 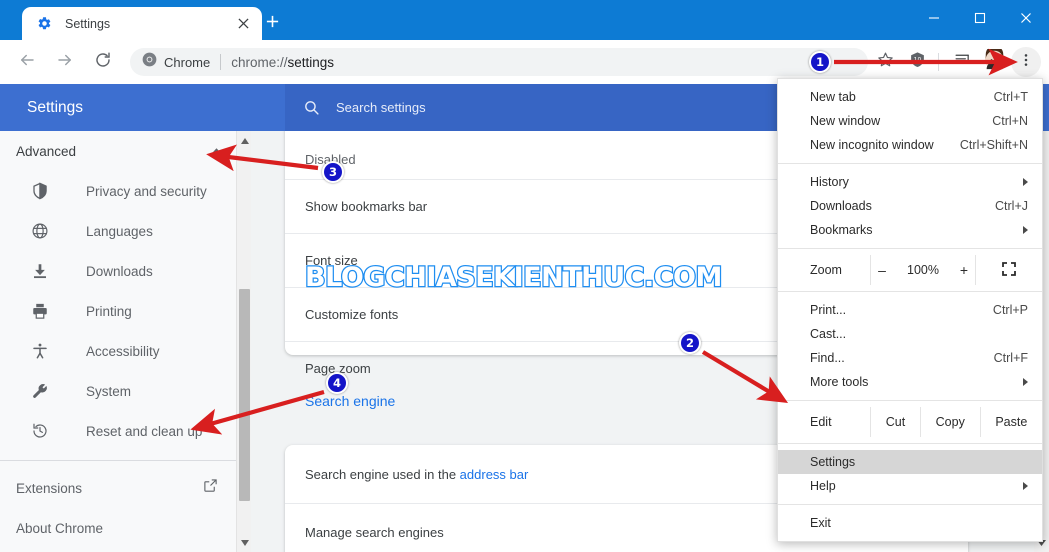 I want to click on menu-item-new-tab: New tab Ctrl+T, so click(x=910, y=97).